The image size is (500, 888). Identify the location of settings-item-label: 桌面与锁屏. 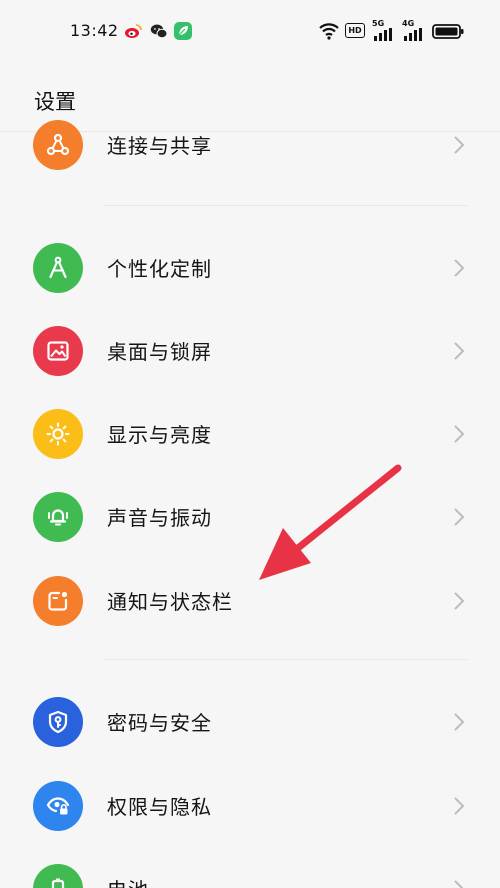
(159, 352).